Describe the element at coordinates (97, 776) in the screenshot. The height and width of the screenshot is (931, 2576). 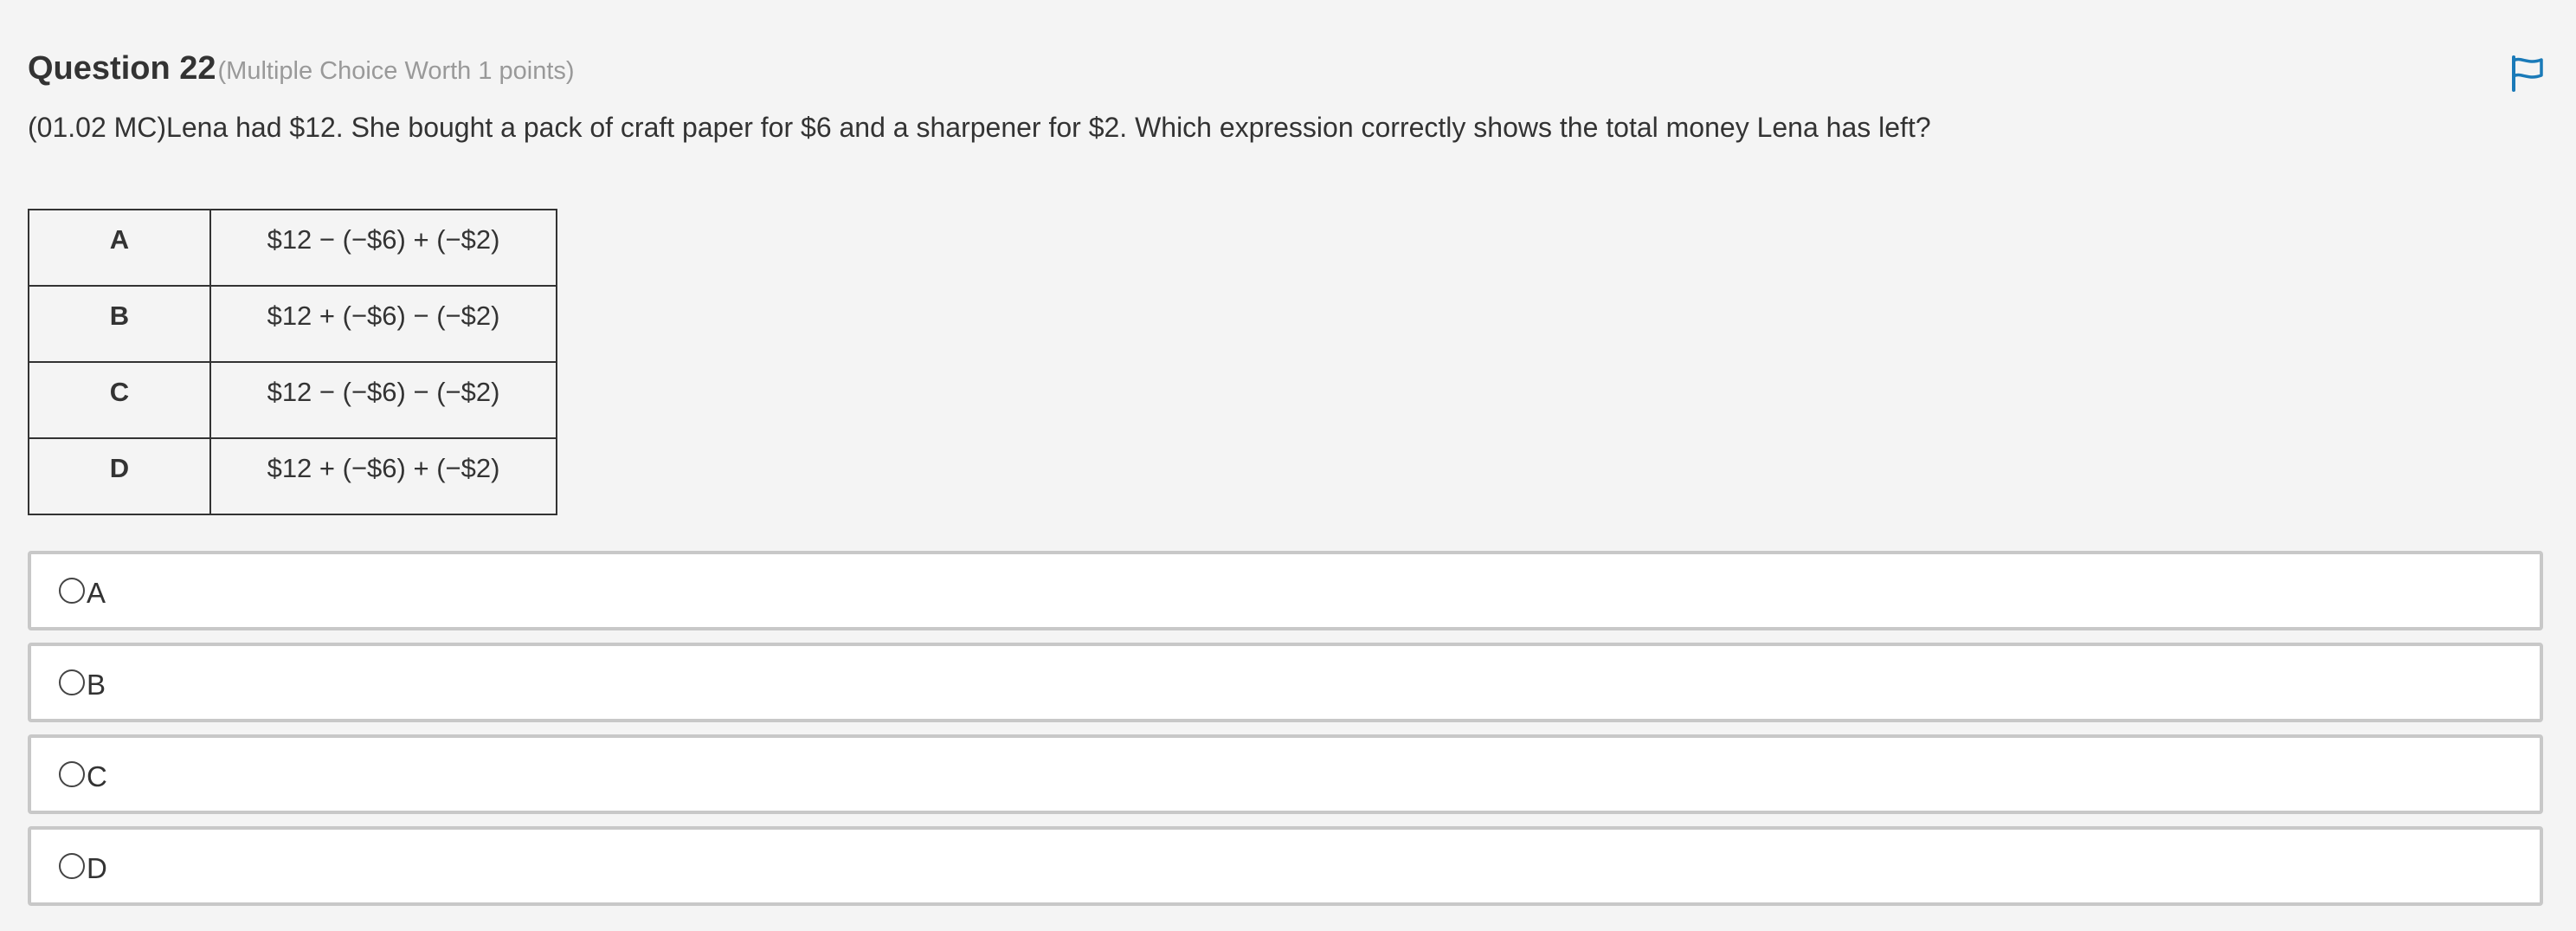
I see `option-label: C` at that location.